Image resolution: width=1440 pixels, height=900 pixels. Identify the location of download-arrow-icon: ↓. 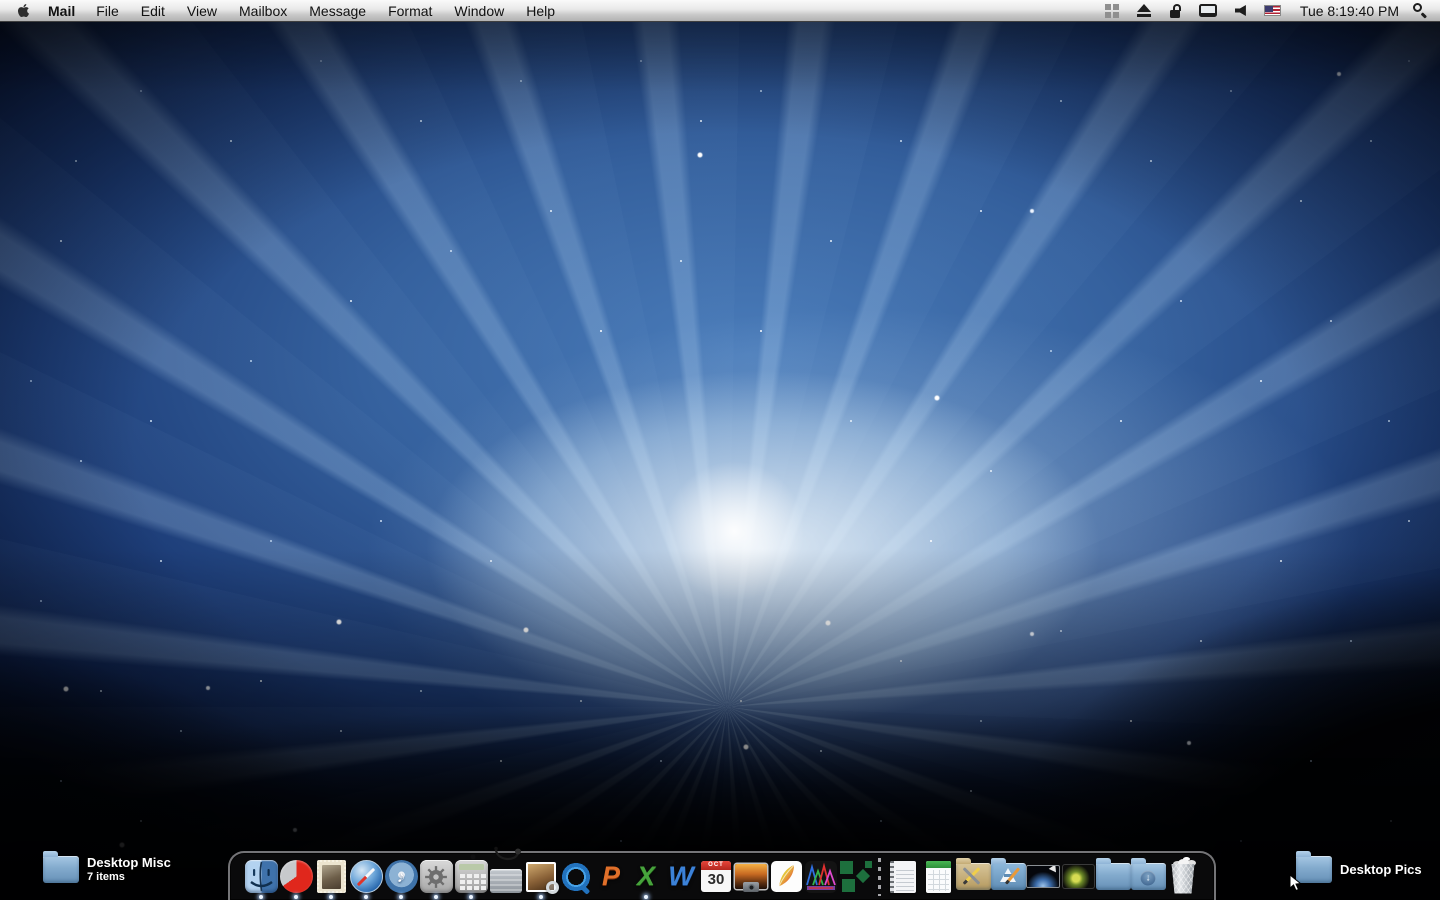
(1148, 878).